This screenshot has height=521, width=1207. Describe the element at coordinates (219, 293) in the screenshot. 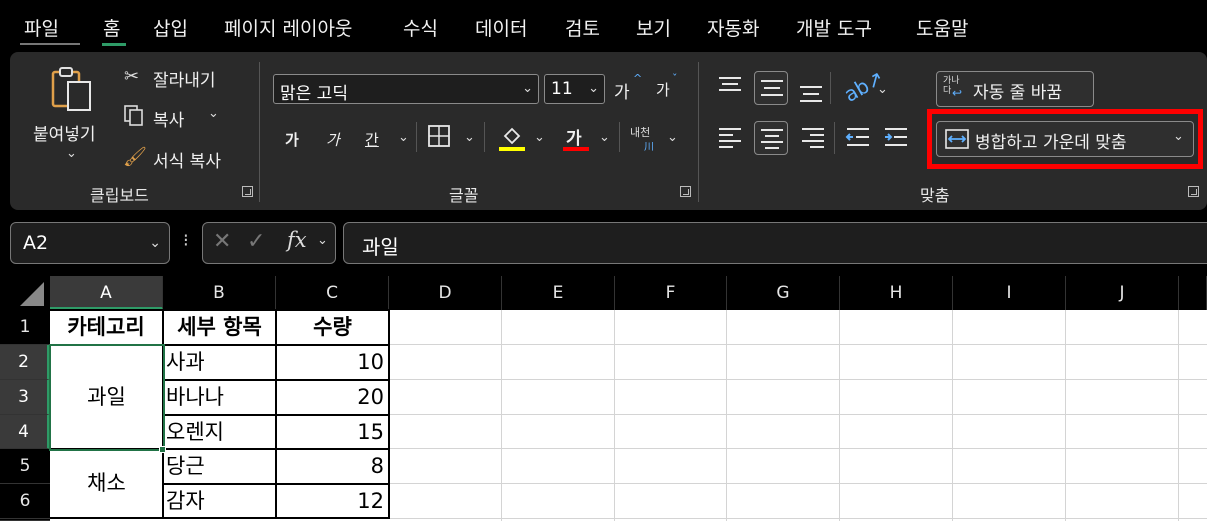

I see `column-header-b: B` at that location.